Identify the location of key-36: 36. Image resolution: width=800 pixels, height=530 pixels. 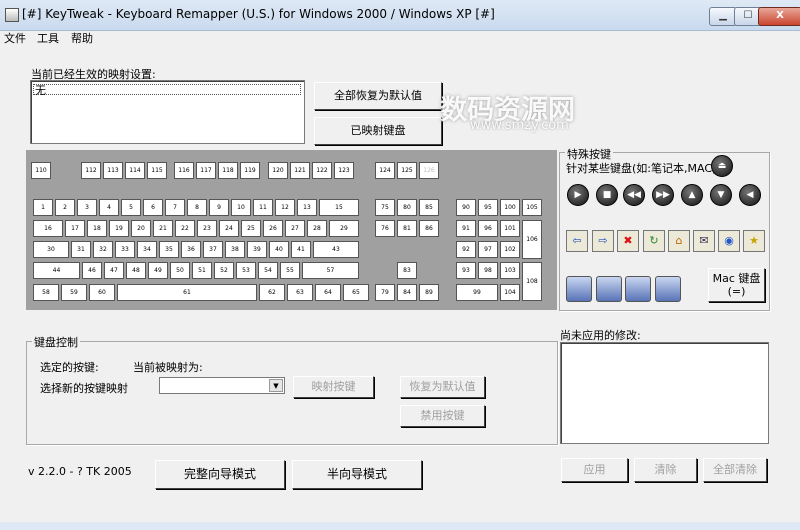
(191, 249).